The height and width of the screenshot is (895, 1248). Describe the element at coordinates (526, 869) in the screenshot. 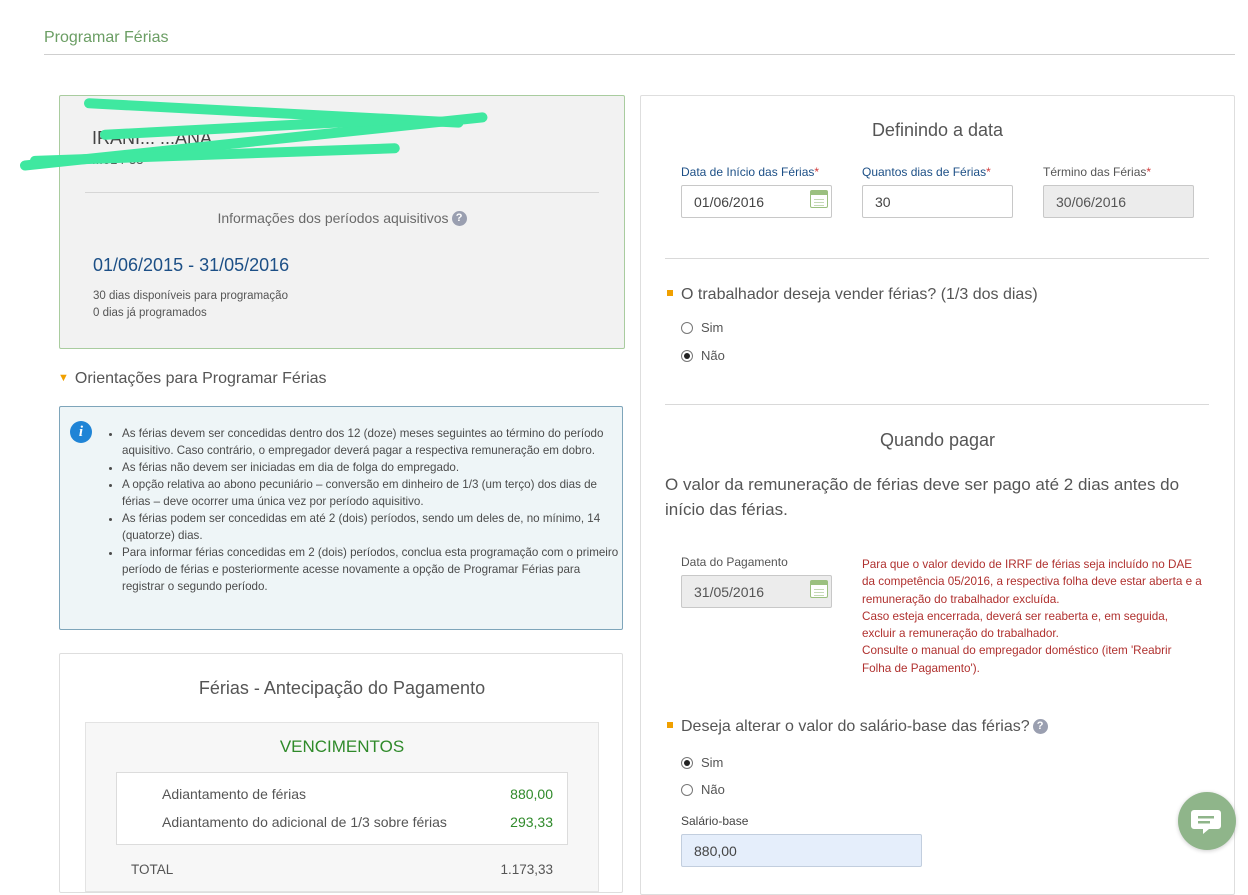

I see `total-value: 1.173,33` at that location.